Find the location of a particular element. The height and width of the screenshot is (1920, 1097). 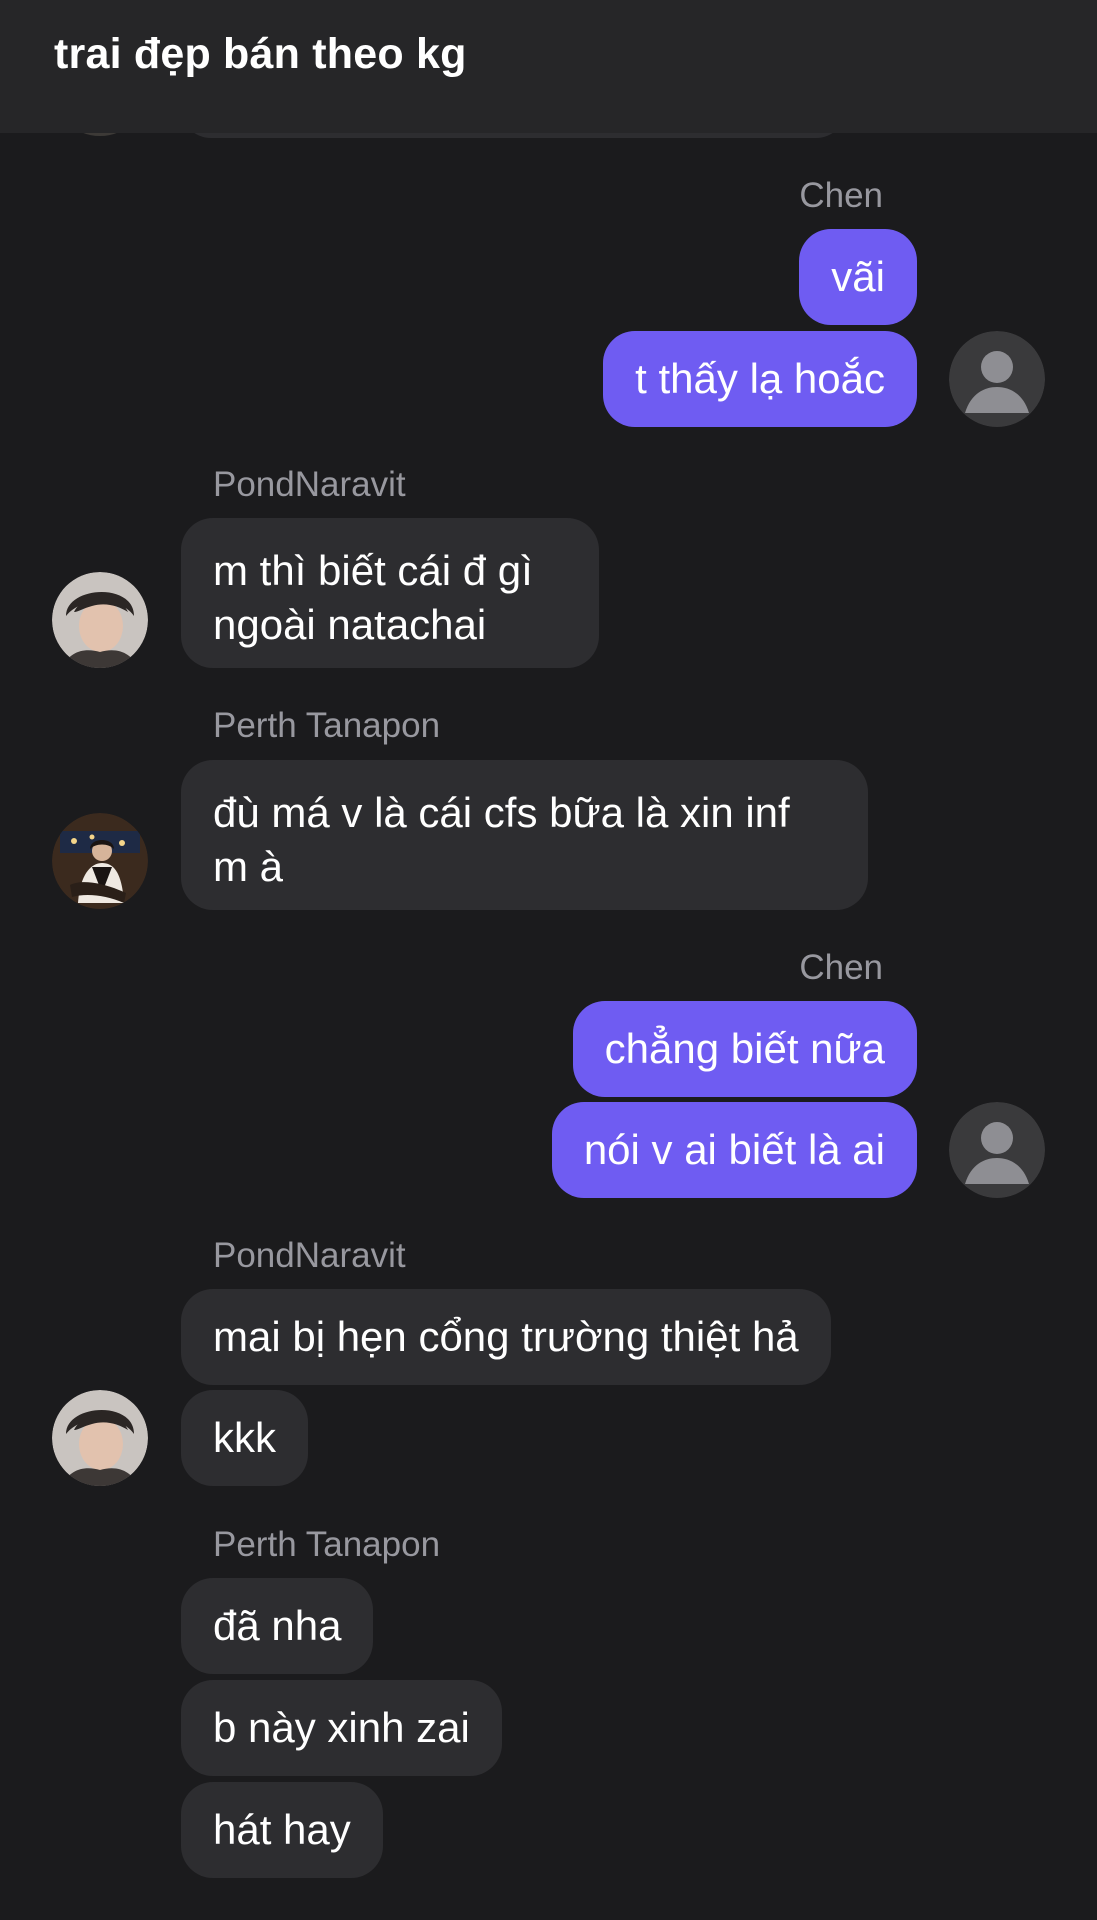

user-avatar-perth-tanapon is located at coordinates (100, 861).